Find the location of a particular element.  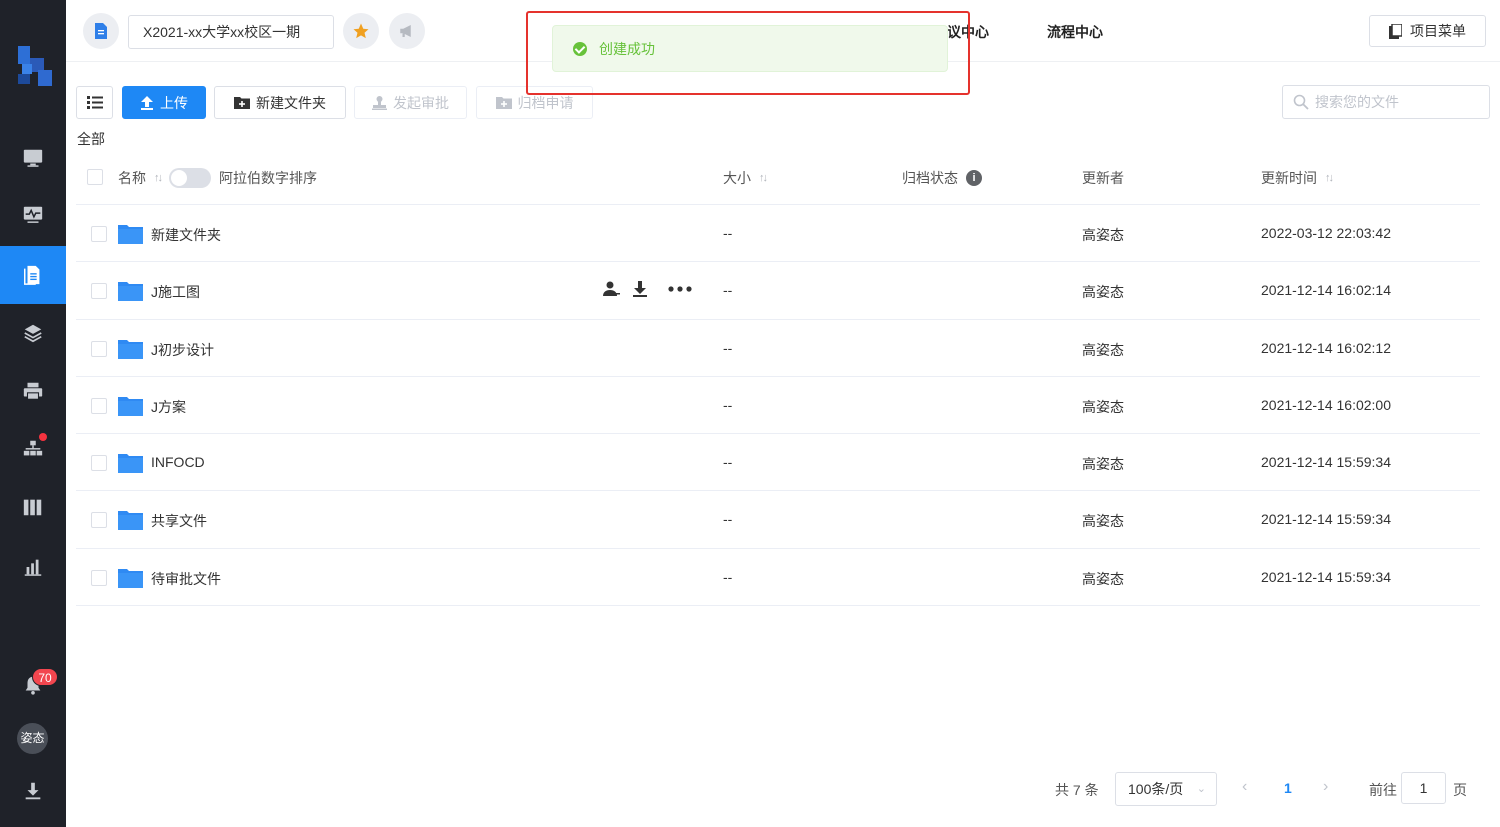

sidebar-item-reports is located at coordinates (33, 567).